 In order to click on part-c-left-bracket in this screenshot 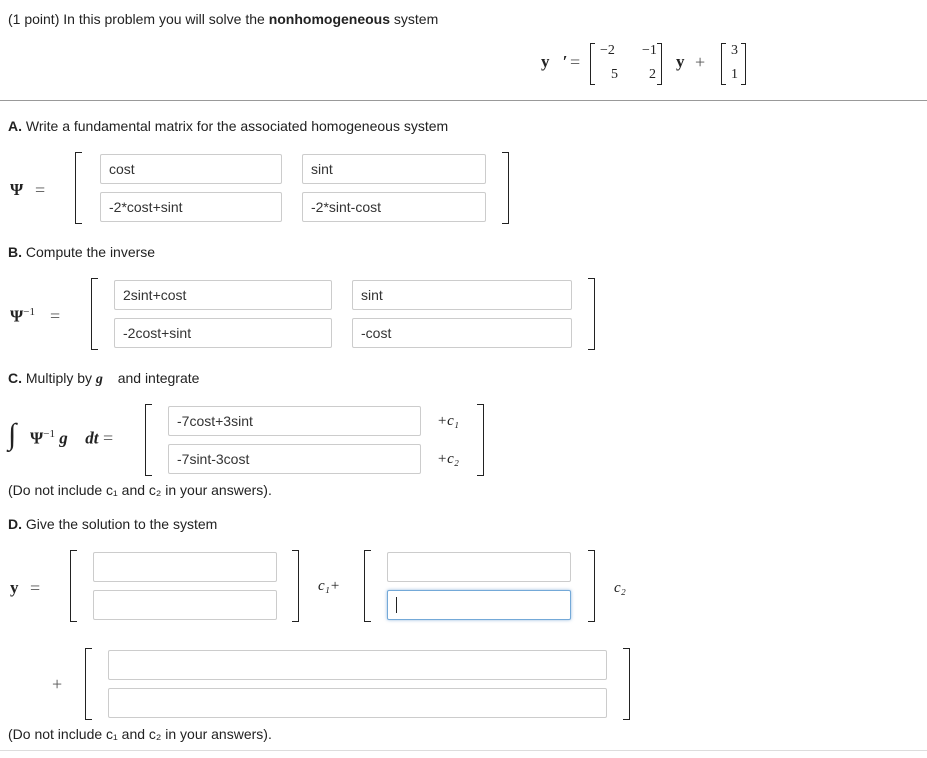, I will do `click(148, 440)`.